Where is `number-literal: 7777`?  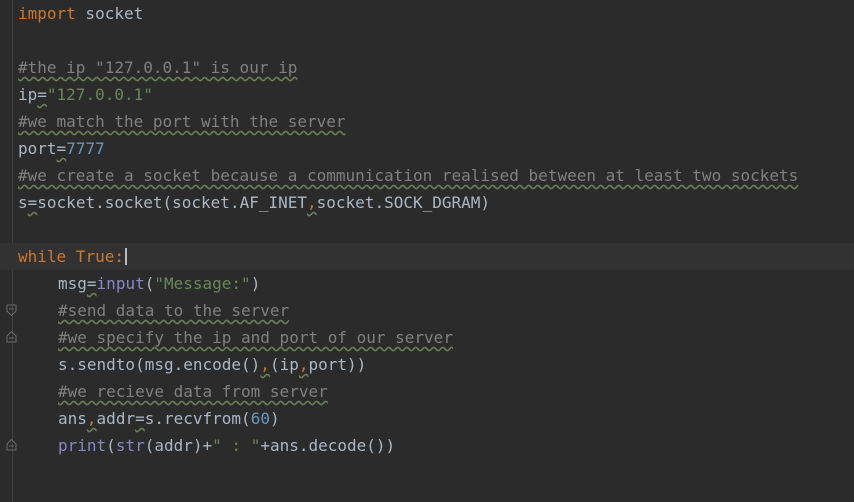 number-literal: 7777 is located at coordinates (85, 148).